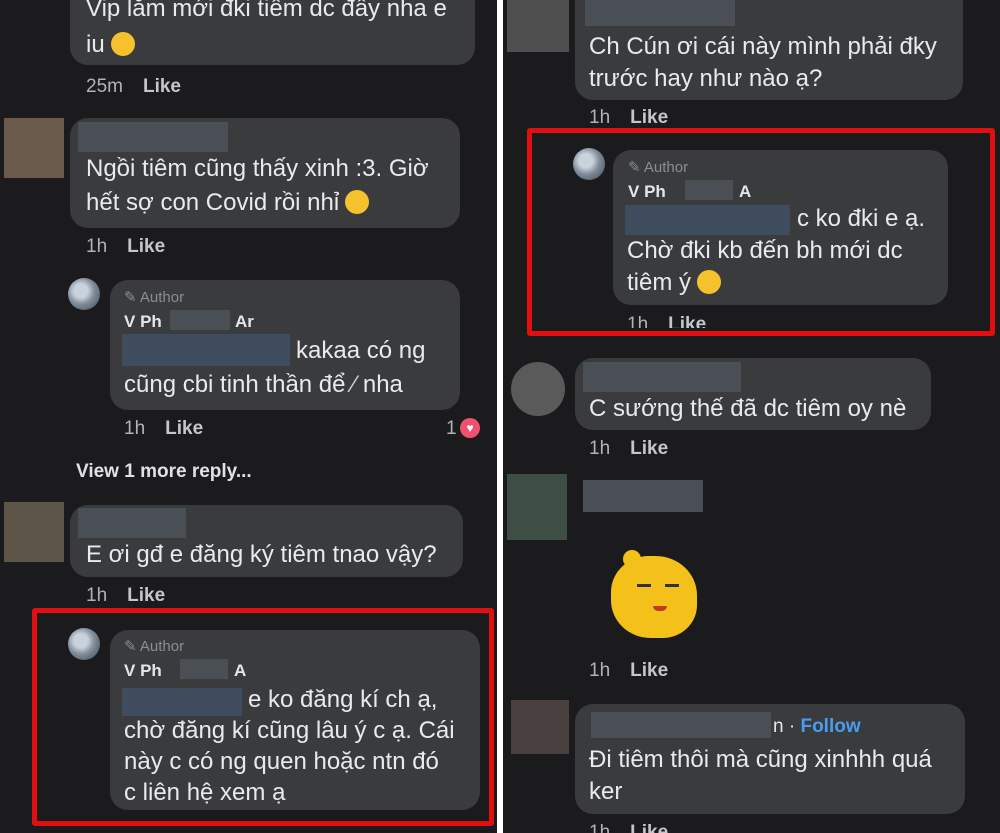 The height and width of the screenshot is (833, 1000). Describe the element at coordinates (357, 202) in the screenshot. I see `grinning-squinting-face-icon` at that location.